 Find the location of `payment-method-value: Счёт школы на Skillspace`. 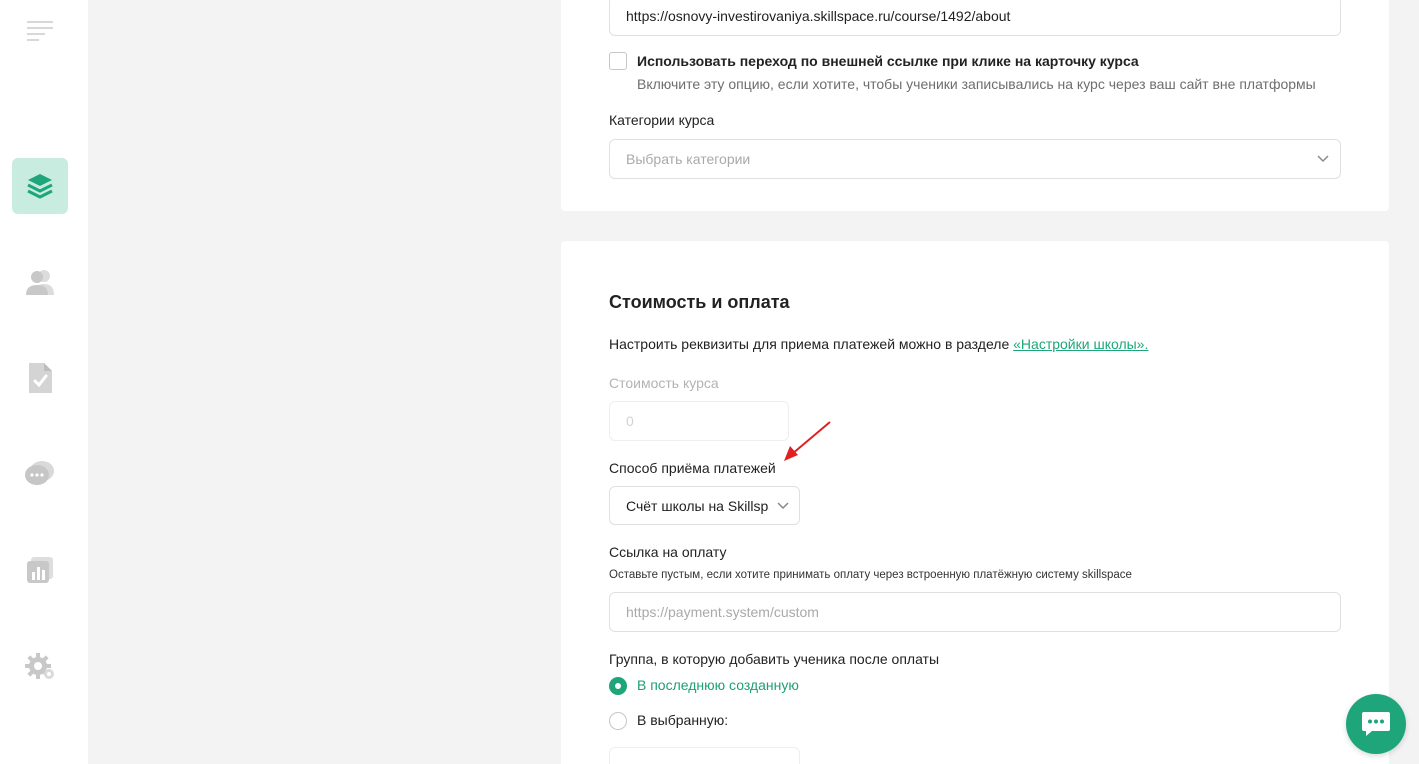

payment-method-value: Счёт школы на Skillspace is located at coordinates (697, 505).